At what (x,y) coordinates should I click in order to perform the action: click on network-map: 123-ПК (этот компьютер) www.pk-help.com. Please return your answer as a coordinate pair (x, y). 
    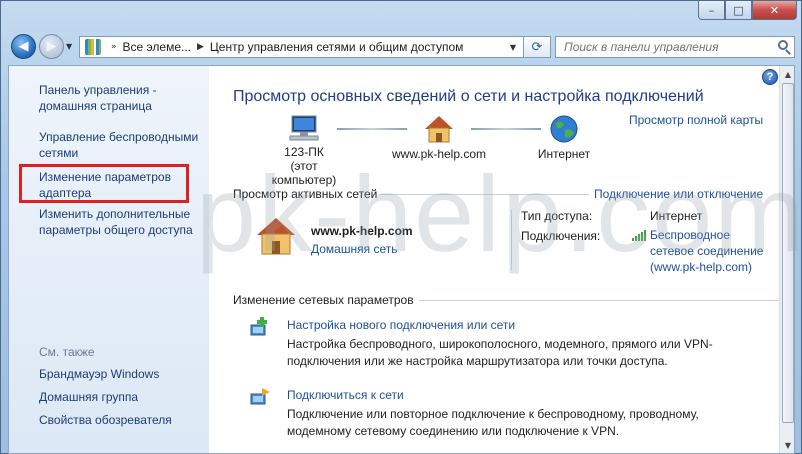
    Looking at the image, I should click on (501, 147).